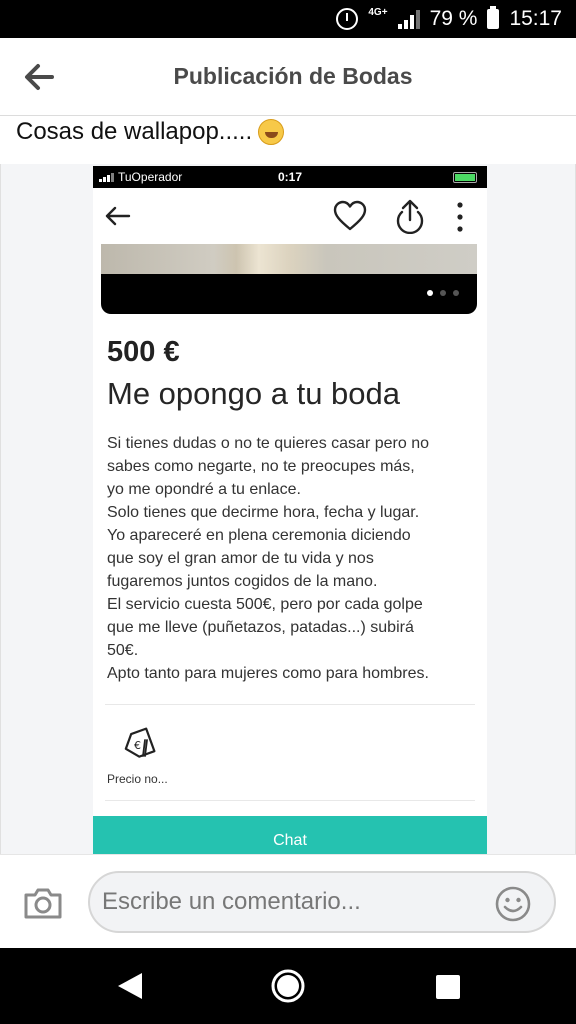 The image size is (576, 1024). I want to click on status-bar: 4G+ 79 % 15:17, so click(288, 19).